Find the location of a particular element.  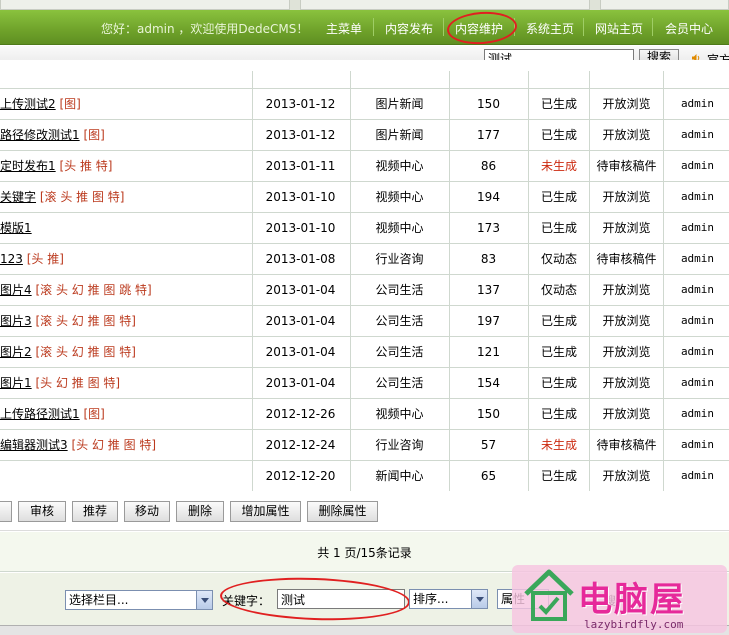

delete-button: 删除 is located at coordinates (200, 511).